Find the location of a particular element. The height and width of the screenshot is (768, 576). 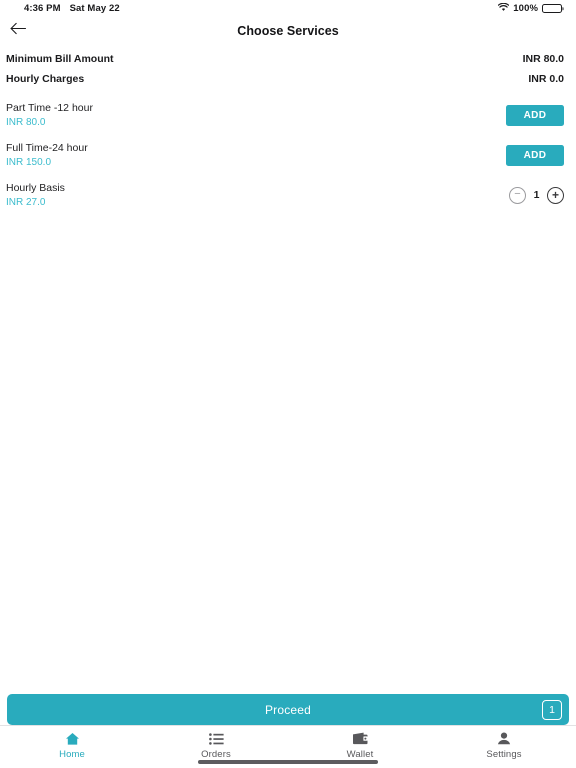

person-icon is located at coordinates (504, 738).